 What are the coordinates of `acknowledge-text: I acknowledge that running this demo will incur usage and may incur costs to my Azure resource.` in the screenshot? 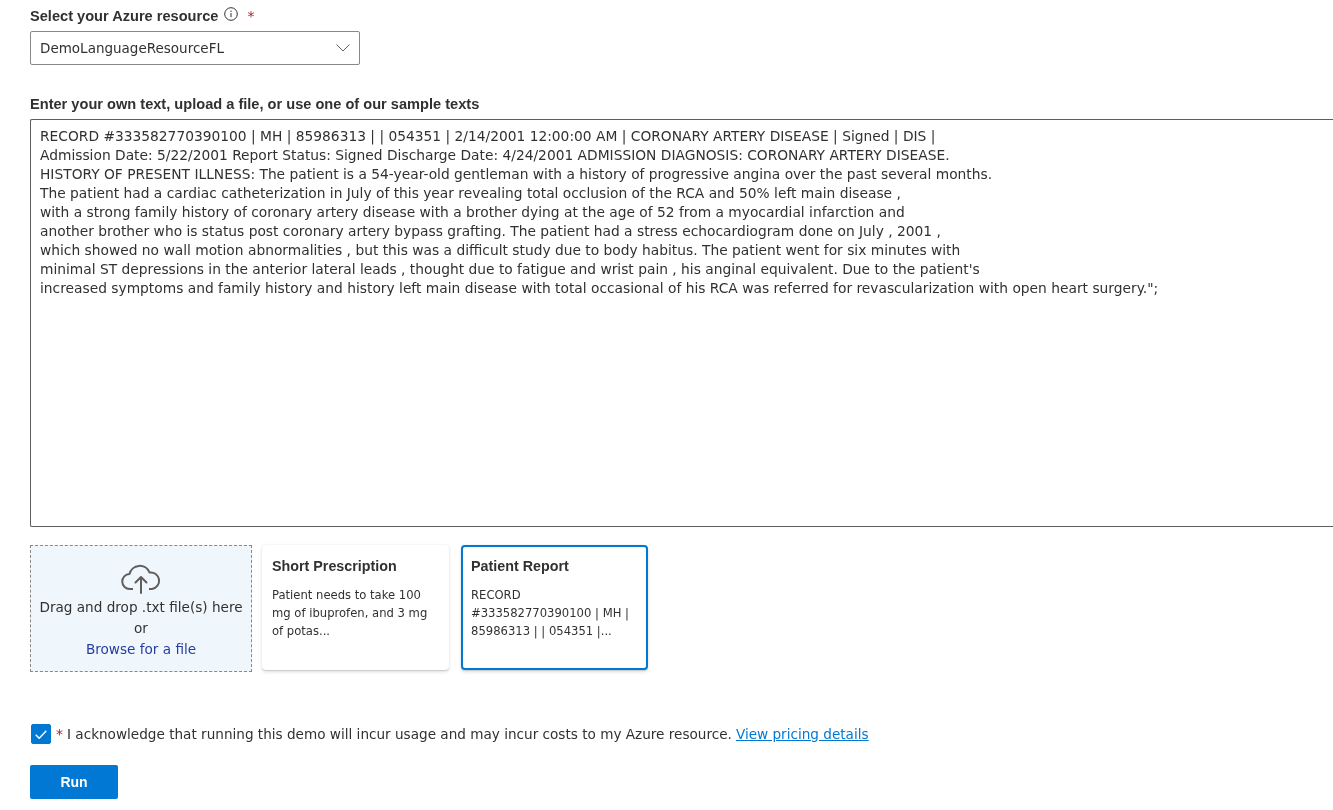 It's located at (399, 734).